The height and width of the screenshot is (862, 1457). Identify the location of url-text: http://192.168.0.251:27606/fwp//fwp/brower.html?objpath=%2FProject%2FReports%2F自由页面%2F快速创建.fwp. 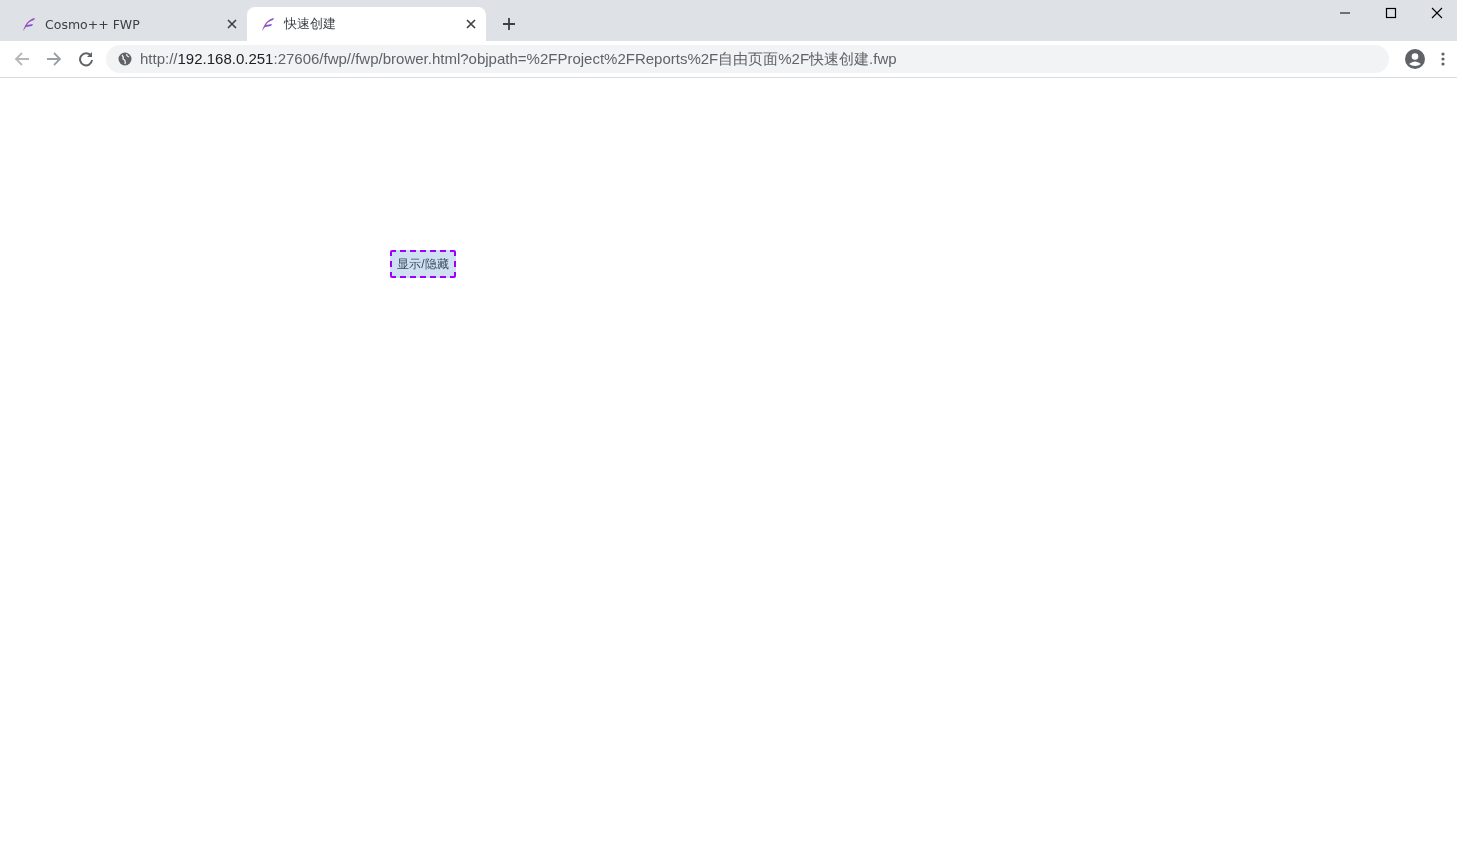
(518, 59).